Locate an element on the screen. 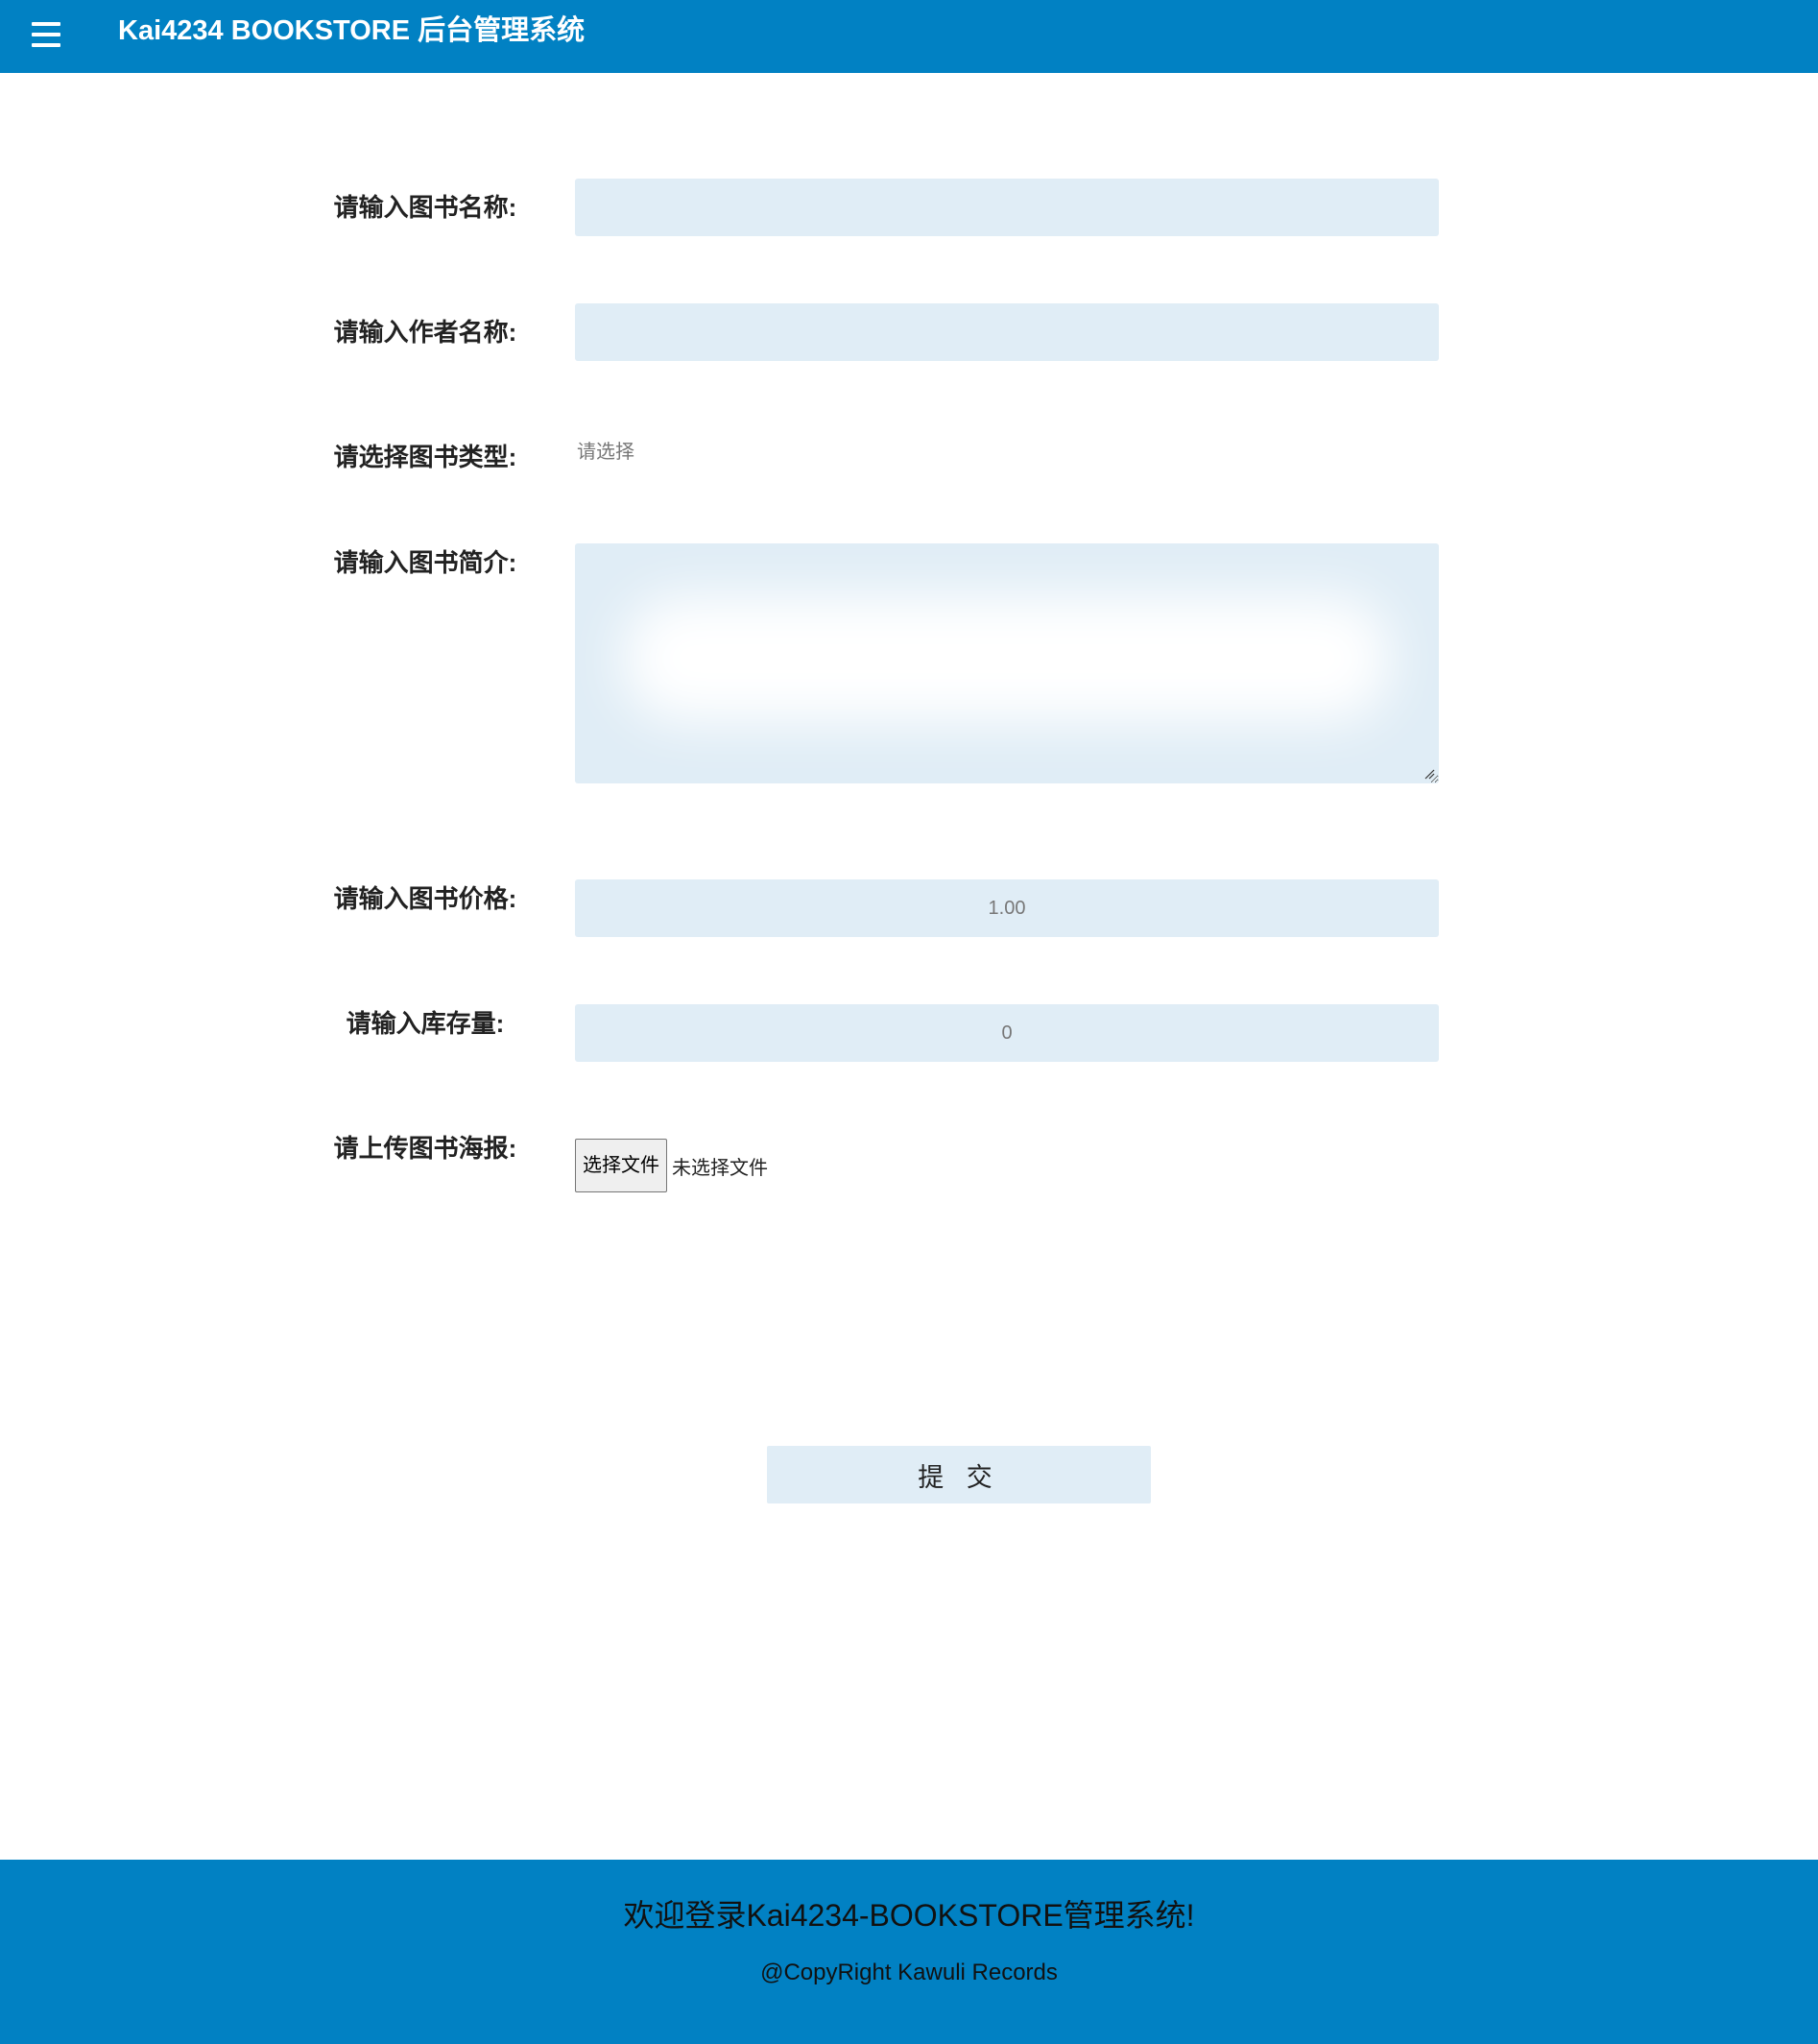  choose-file-button: 选择文件 is located at coordinates (621, 1165).